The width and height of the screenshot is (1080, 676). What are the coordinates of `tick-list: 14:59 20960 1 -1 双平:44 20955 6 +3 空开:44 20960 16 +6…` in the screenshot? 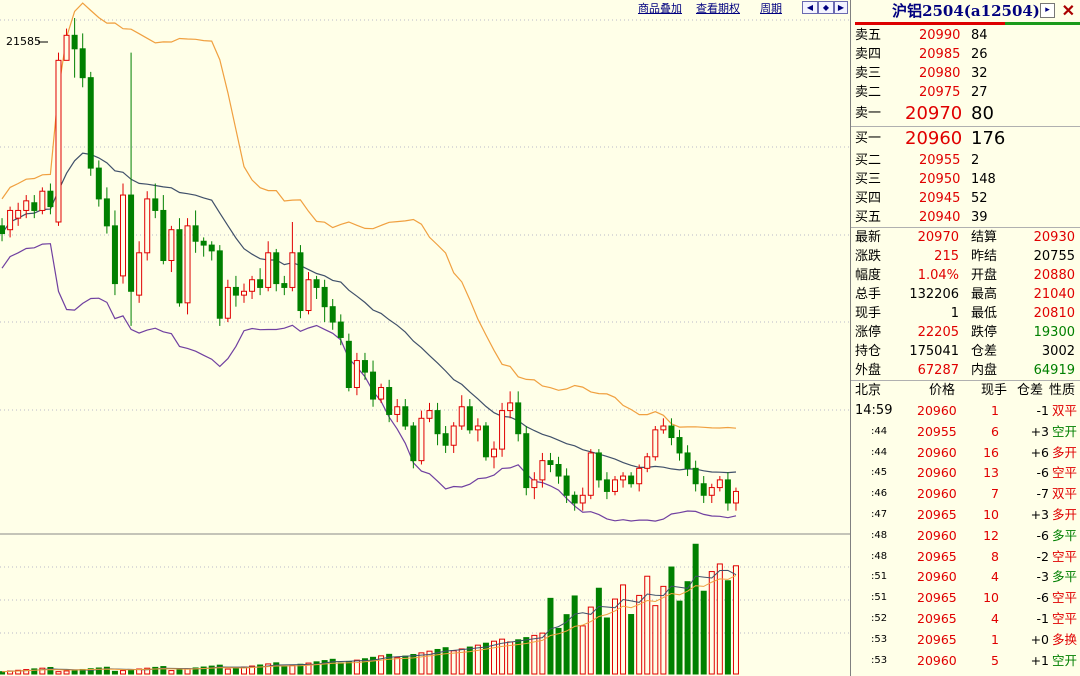 It's located at (965, 536).